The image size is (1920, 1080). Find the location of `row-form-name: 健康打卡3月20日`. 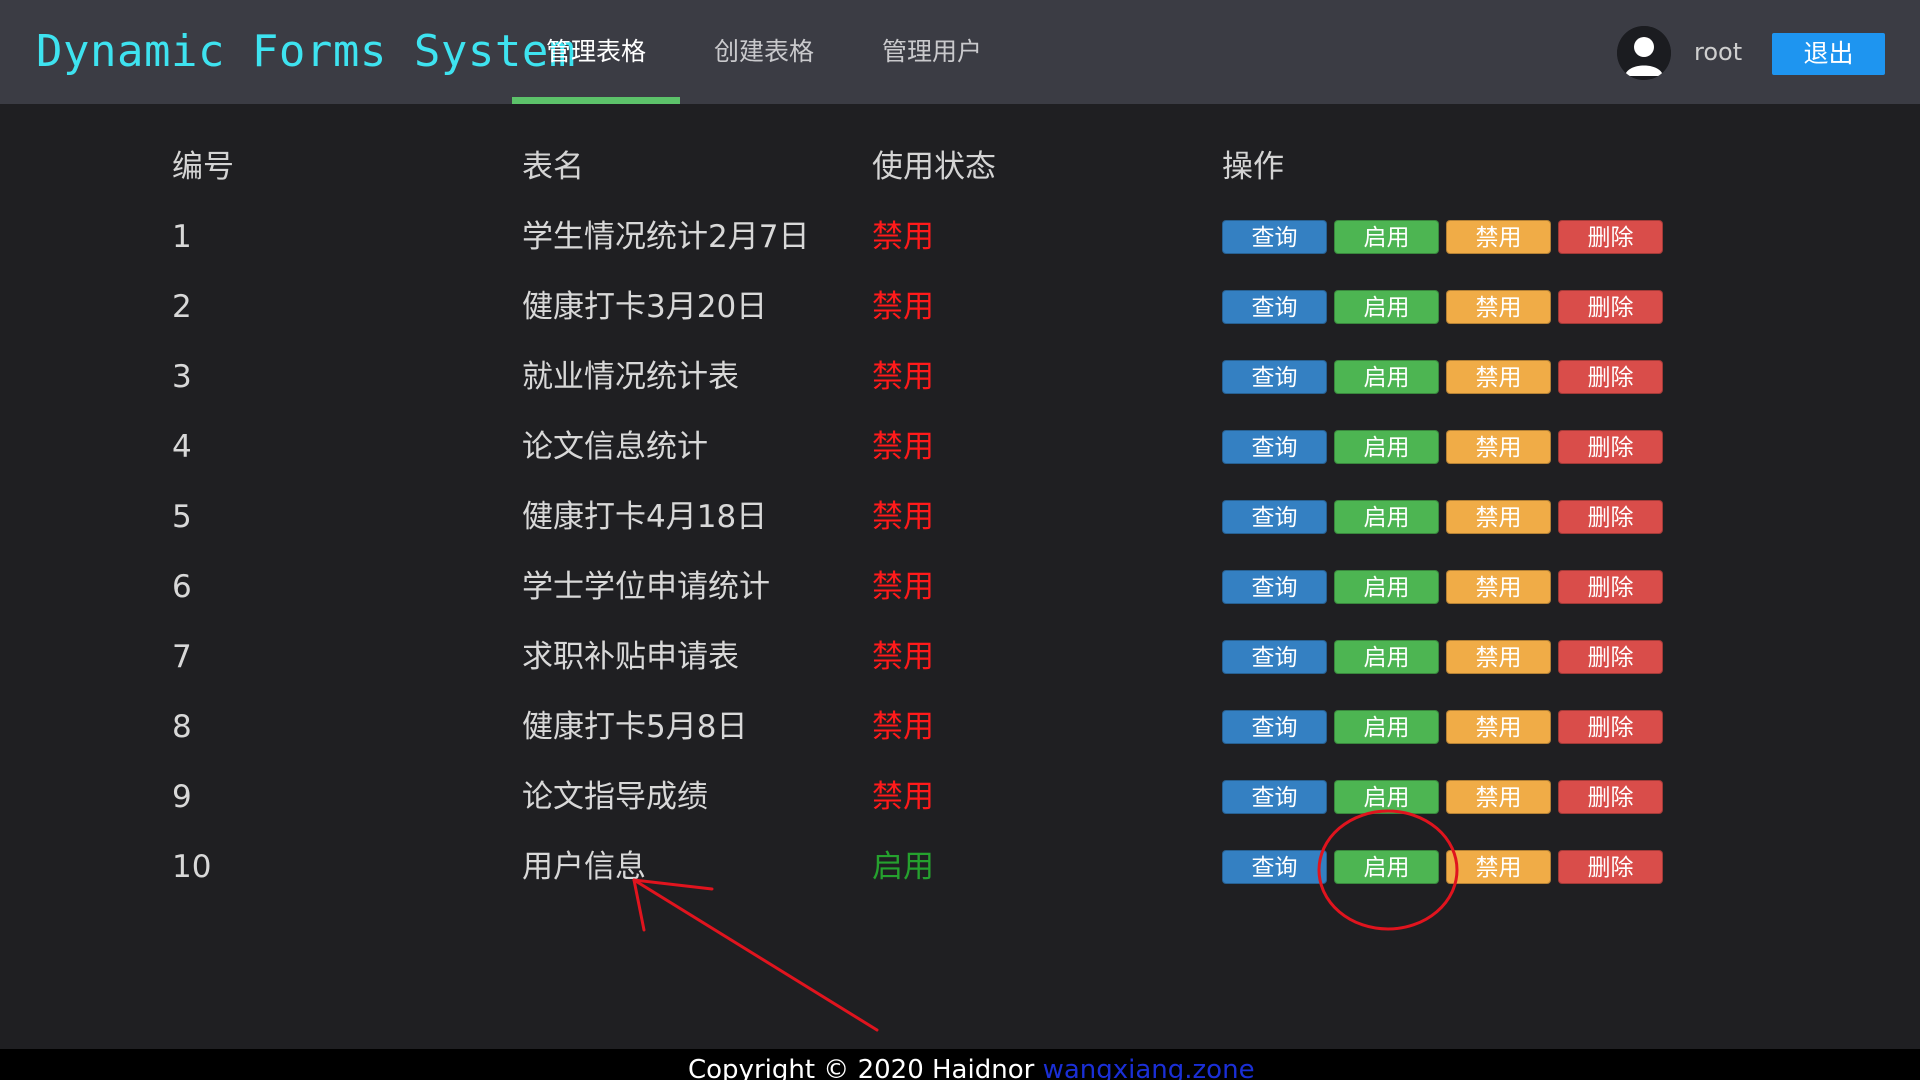

row-form-name: 健康打卡3月20日 is located at coordinates (645, 307).